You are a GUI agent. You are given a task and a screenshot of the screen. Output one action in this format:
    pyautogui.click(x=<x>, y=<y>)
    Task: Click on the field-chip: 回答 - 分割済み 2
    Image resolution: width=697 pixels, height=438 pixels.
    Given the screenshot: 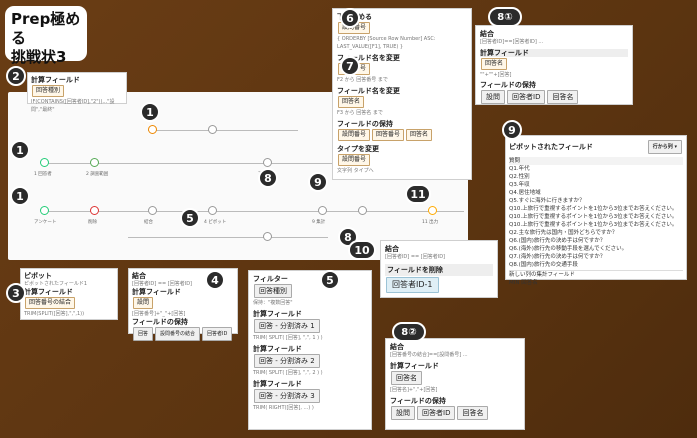 What is the action you would take?
    pyautogui.click(x=287, y=361)
    